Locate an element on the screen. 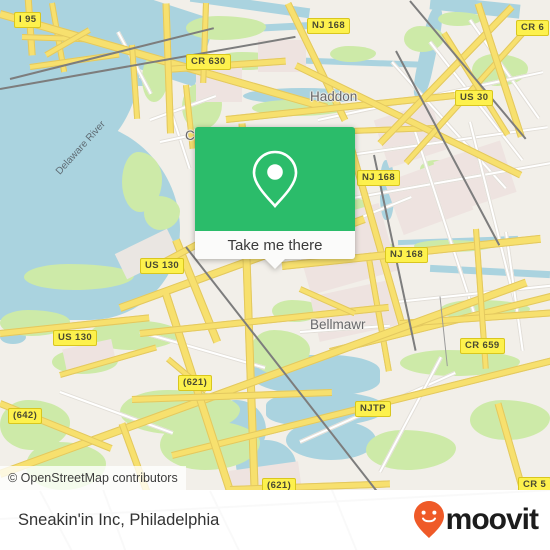 The height and width of the screenshot is (550, 550). location-popup-card: Take me there is located at coordinates (275, 198).